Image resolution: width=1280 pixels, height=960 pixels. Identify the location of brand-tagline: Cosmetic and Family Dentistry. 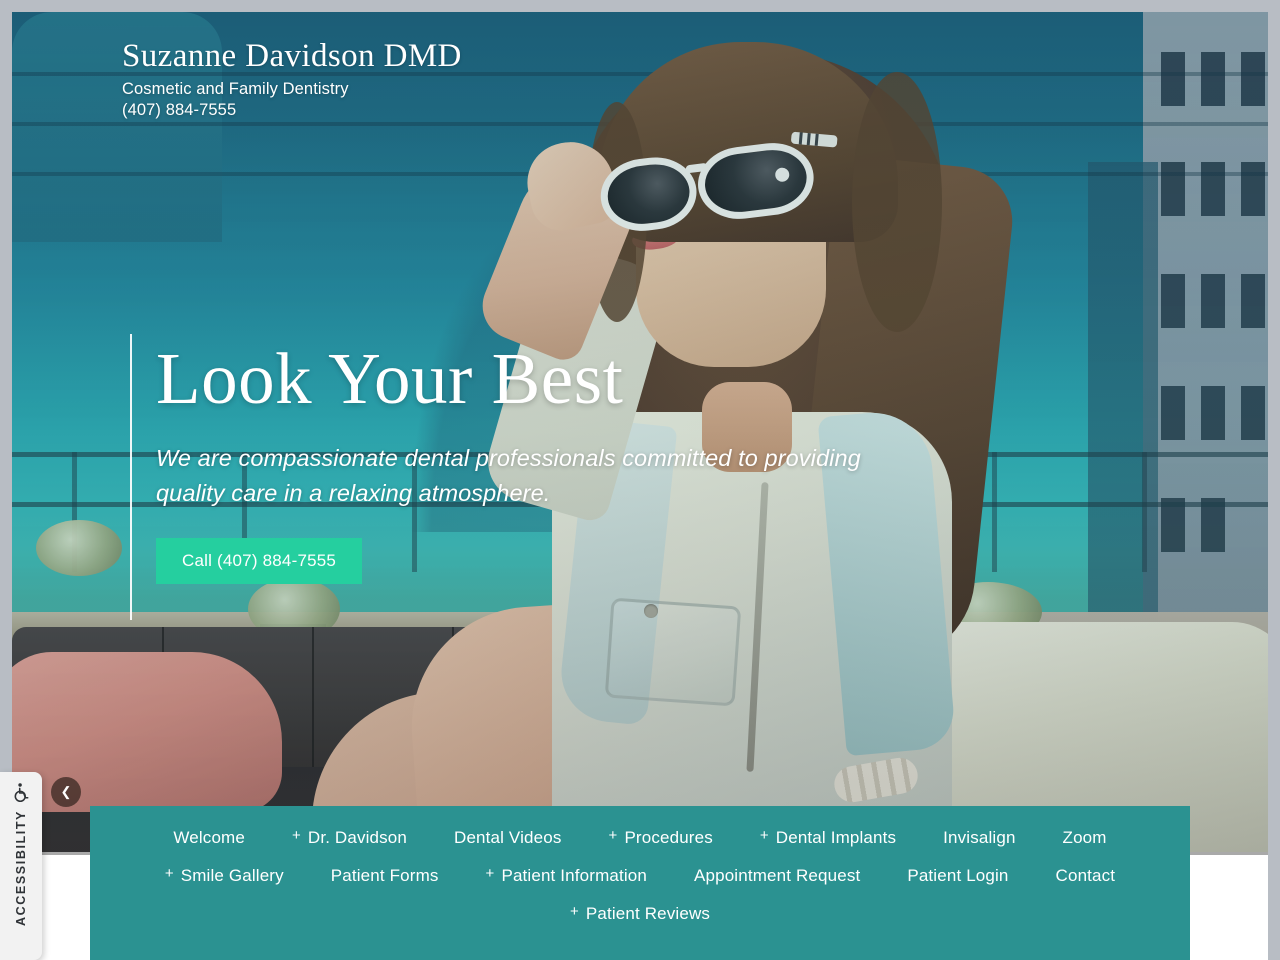
(235, 88).